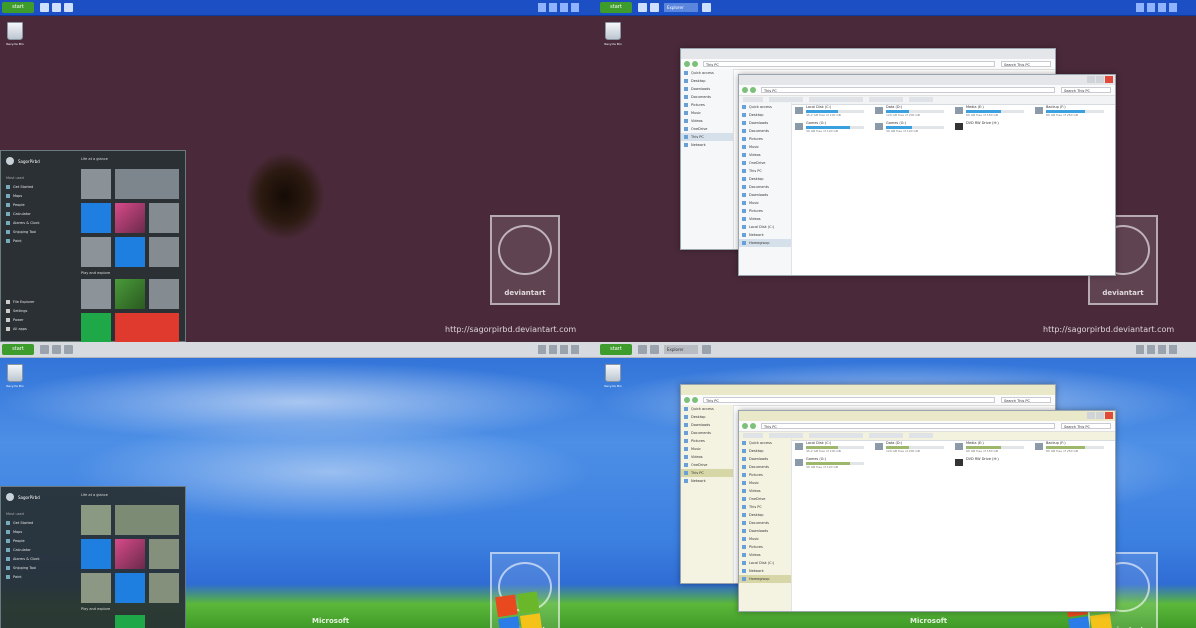  Describe the element at coordinates (831, 447) in the screenshot. I see `drive-item: Local Disk (C:) 45.2 GB free of 100 GB` at that location.